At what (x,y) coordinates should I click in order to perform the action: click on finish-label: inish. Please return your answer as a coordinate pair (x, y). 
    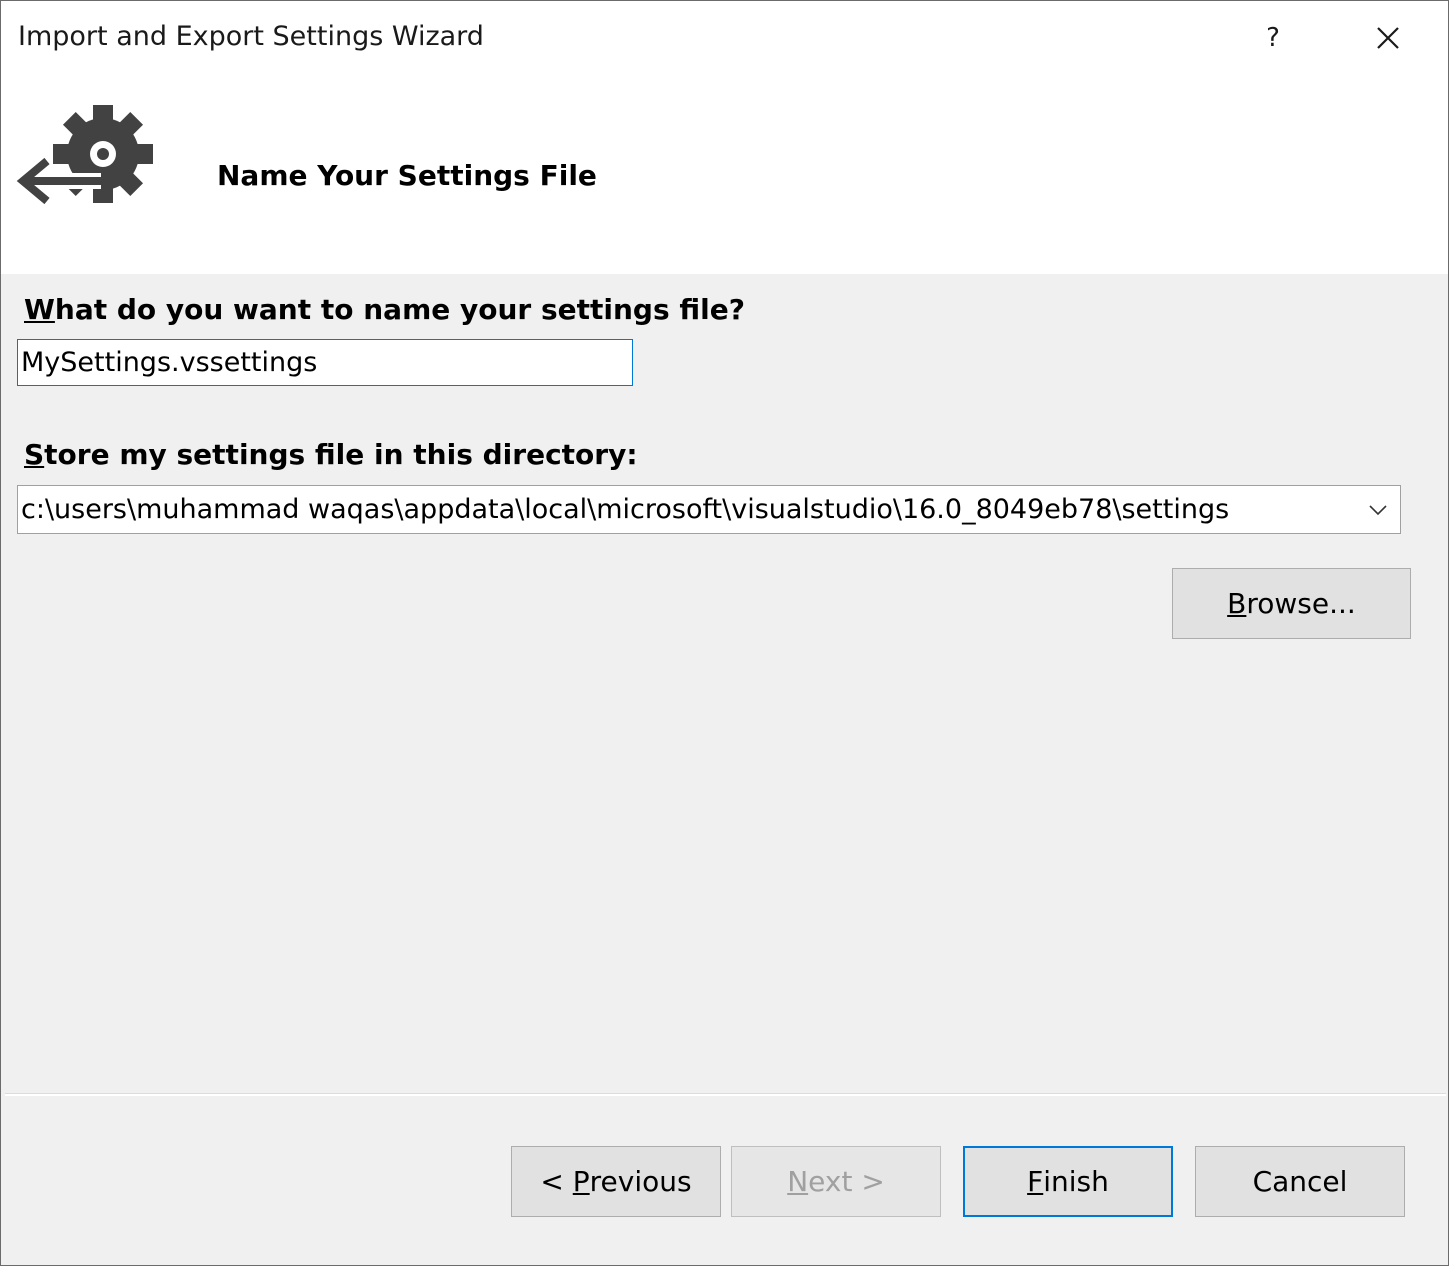
    Looking at the image, I should click on (1076, 1181).